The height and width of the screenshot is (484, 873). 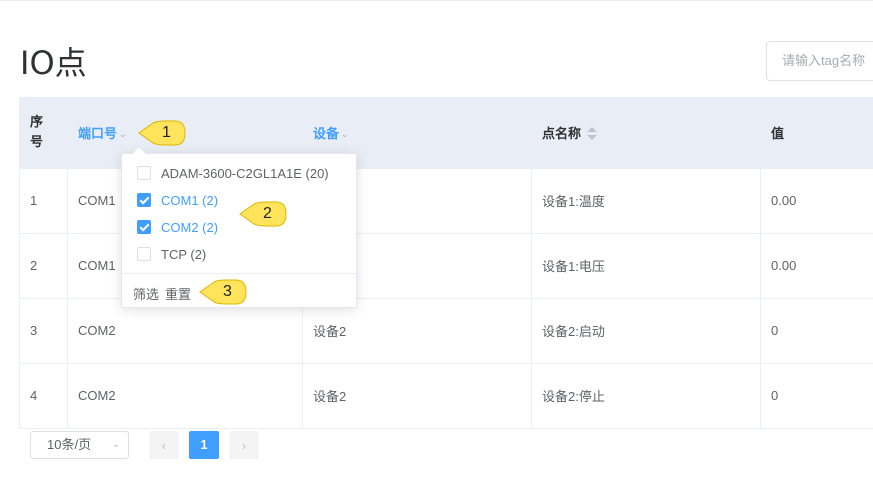 I want to click on filter-option-tcp: TCP (2), so click(x=171, y=254).